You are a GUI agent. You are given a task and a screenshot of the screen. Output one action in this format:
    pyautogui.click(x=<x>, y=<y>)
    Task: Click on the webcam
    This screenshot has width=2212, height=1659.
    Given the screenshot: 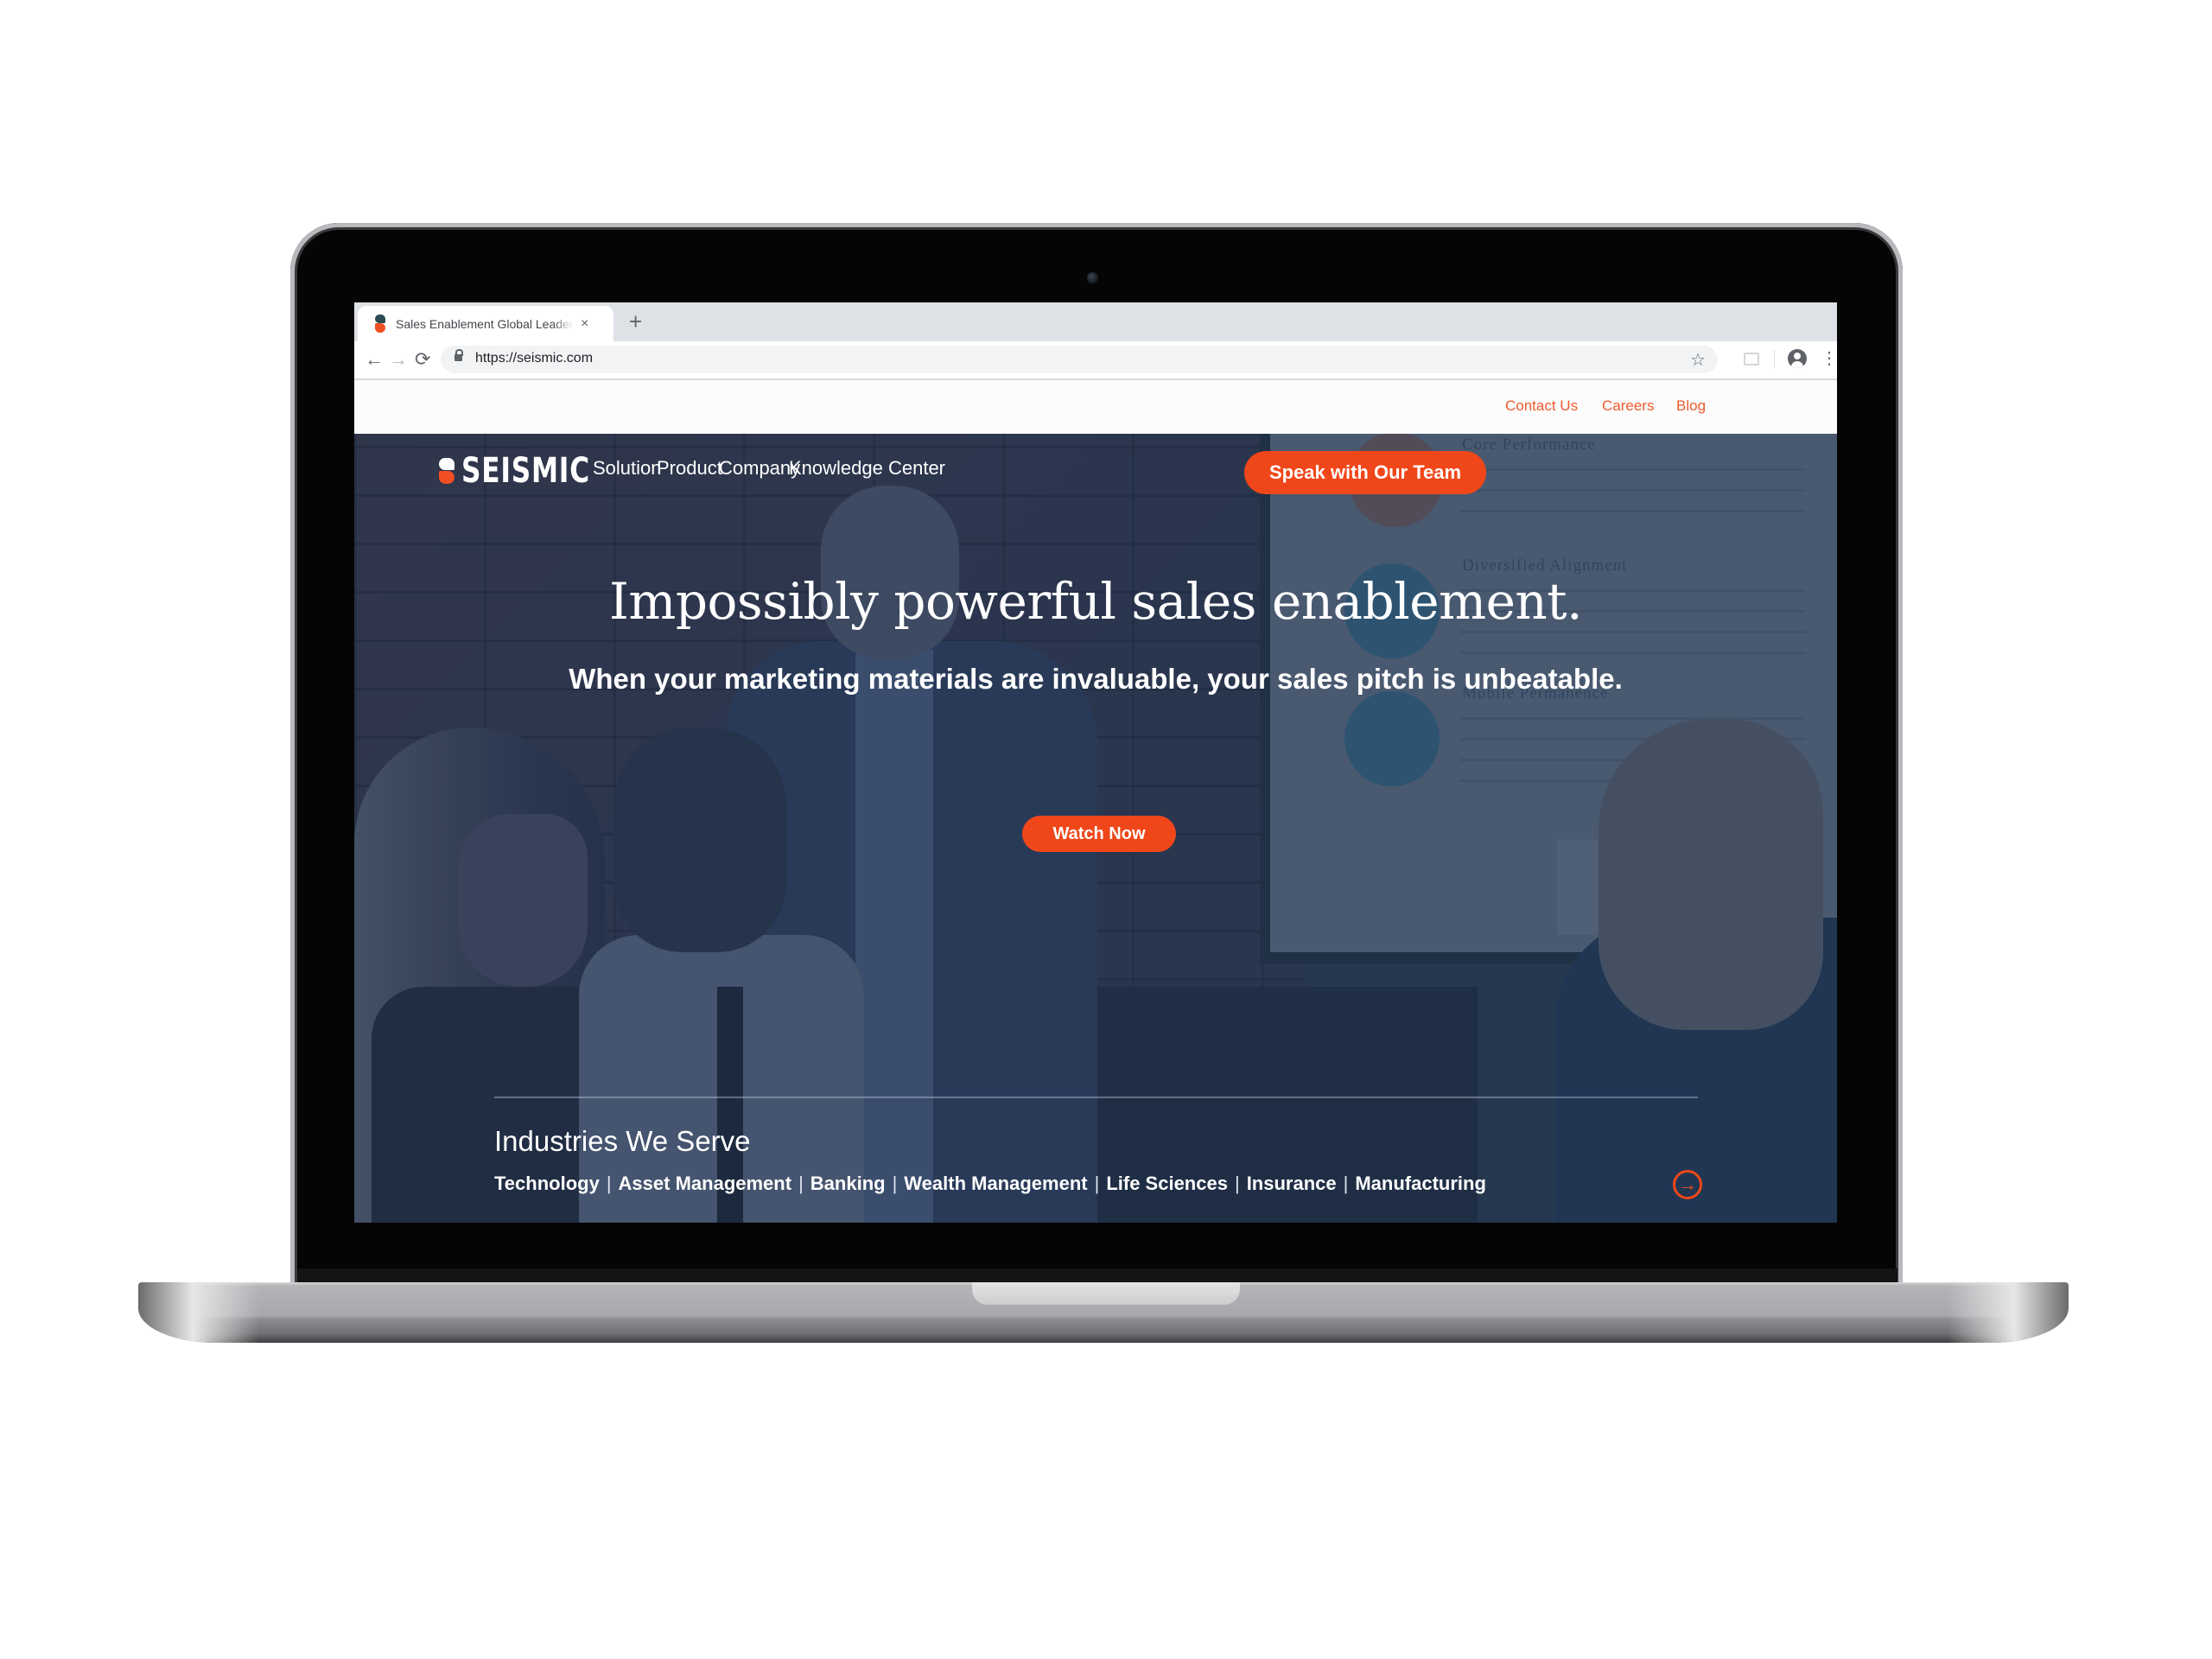 What is the action you would take?
    pyautogui.click(x=1092, y=277)
    